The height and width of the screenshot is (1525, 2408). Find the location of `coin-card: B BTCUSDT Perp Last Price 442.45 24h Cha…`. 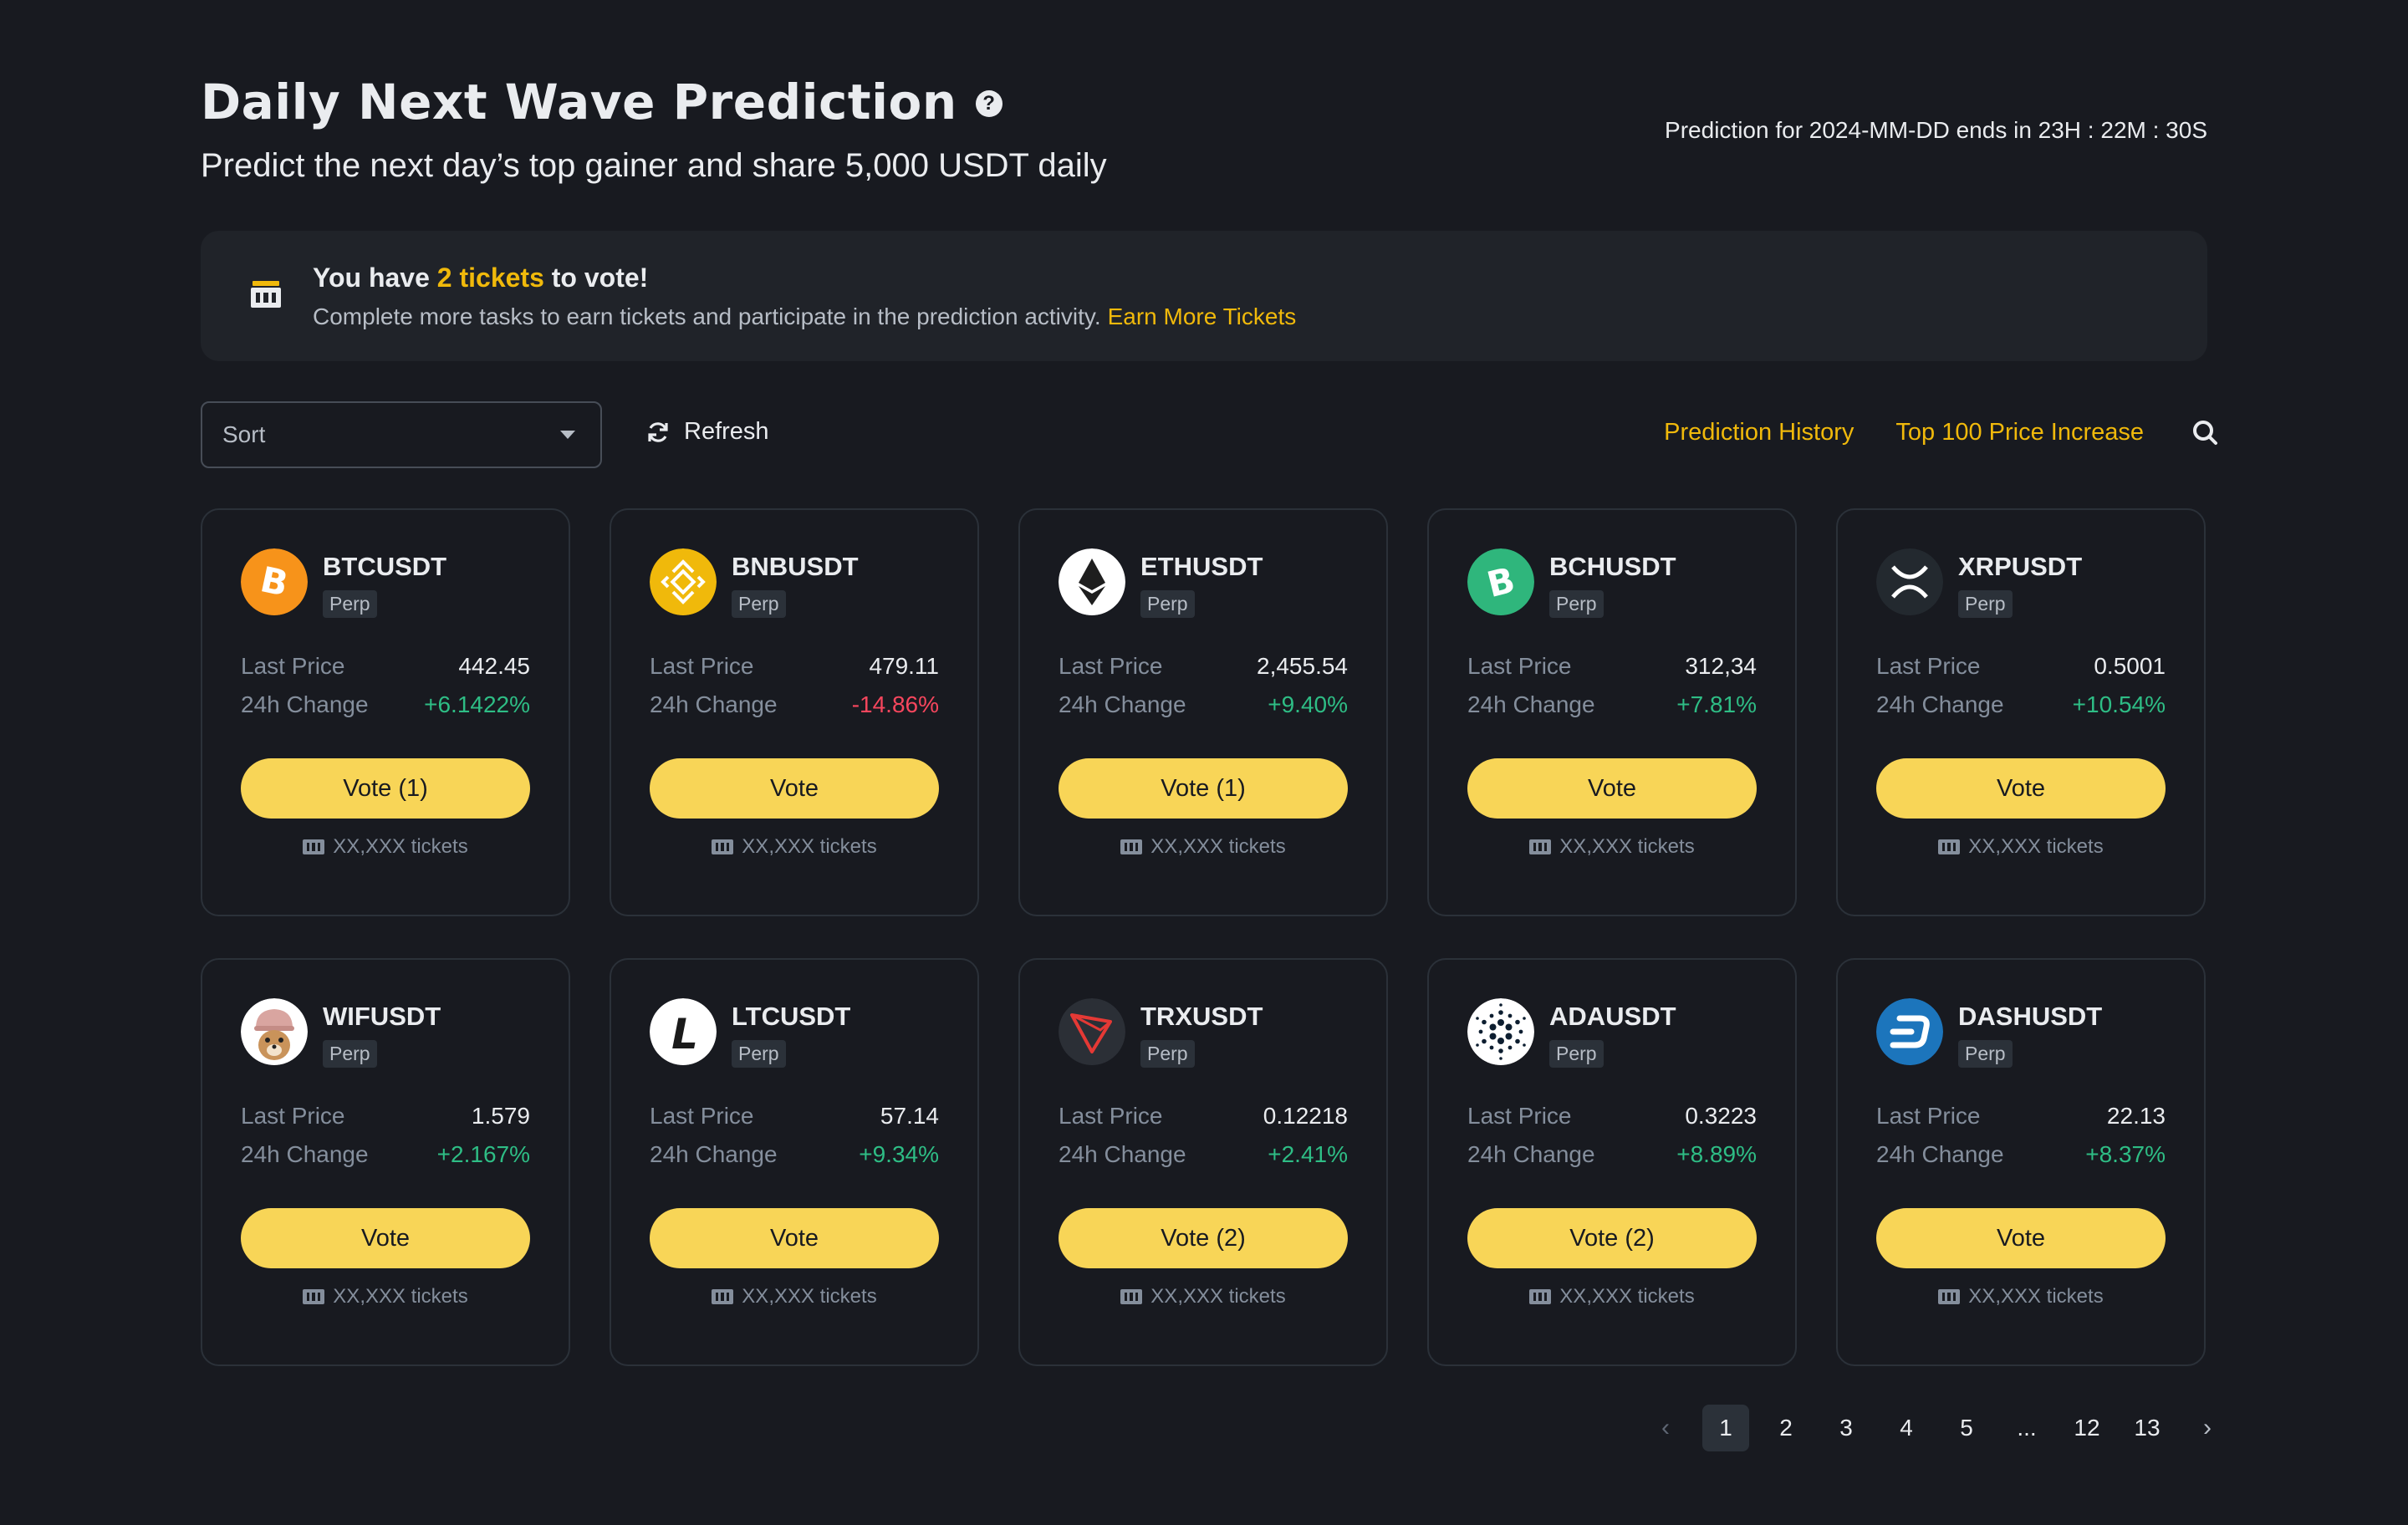

coin-card: B BTCUSDT Perp Last Price 442.45 24h Cha… is located at coordinates (386, 712).